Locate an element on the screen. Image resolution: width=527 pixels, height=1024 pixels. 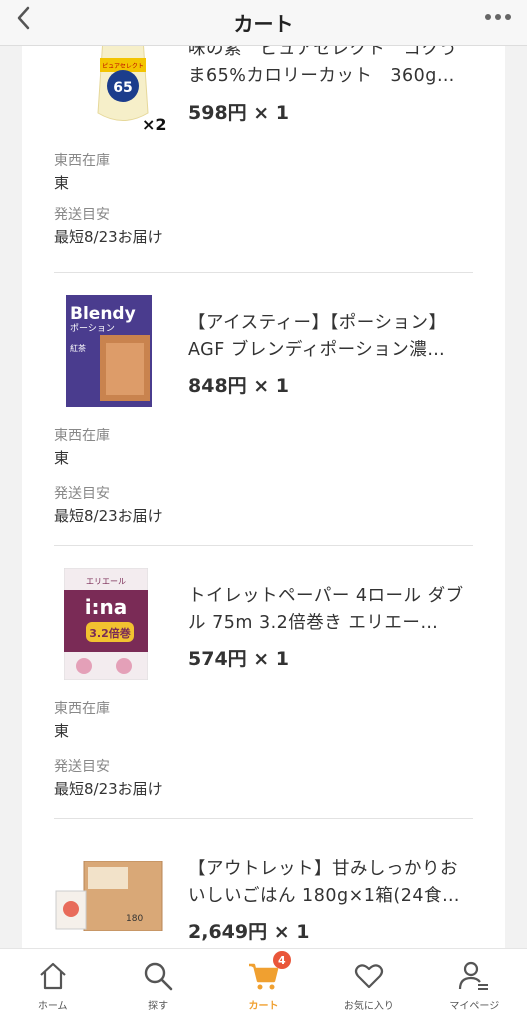
product-thumbnail: エリエール i:na 3.2倍巻 is located at coordinates (106, 624).